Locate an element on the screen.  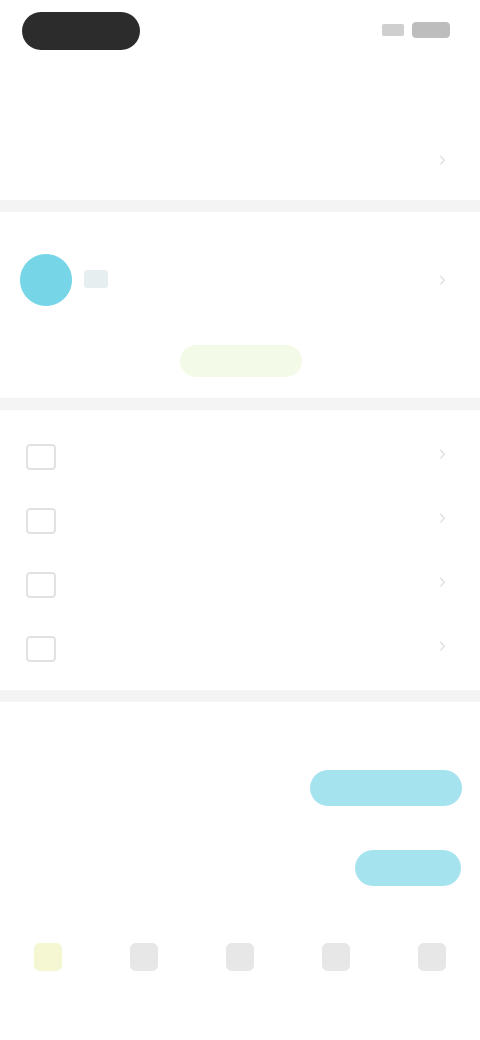
tab-device is located at coordinates (240, 955).